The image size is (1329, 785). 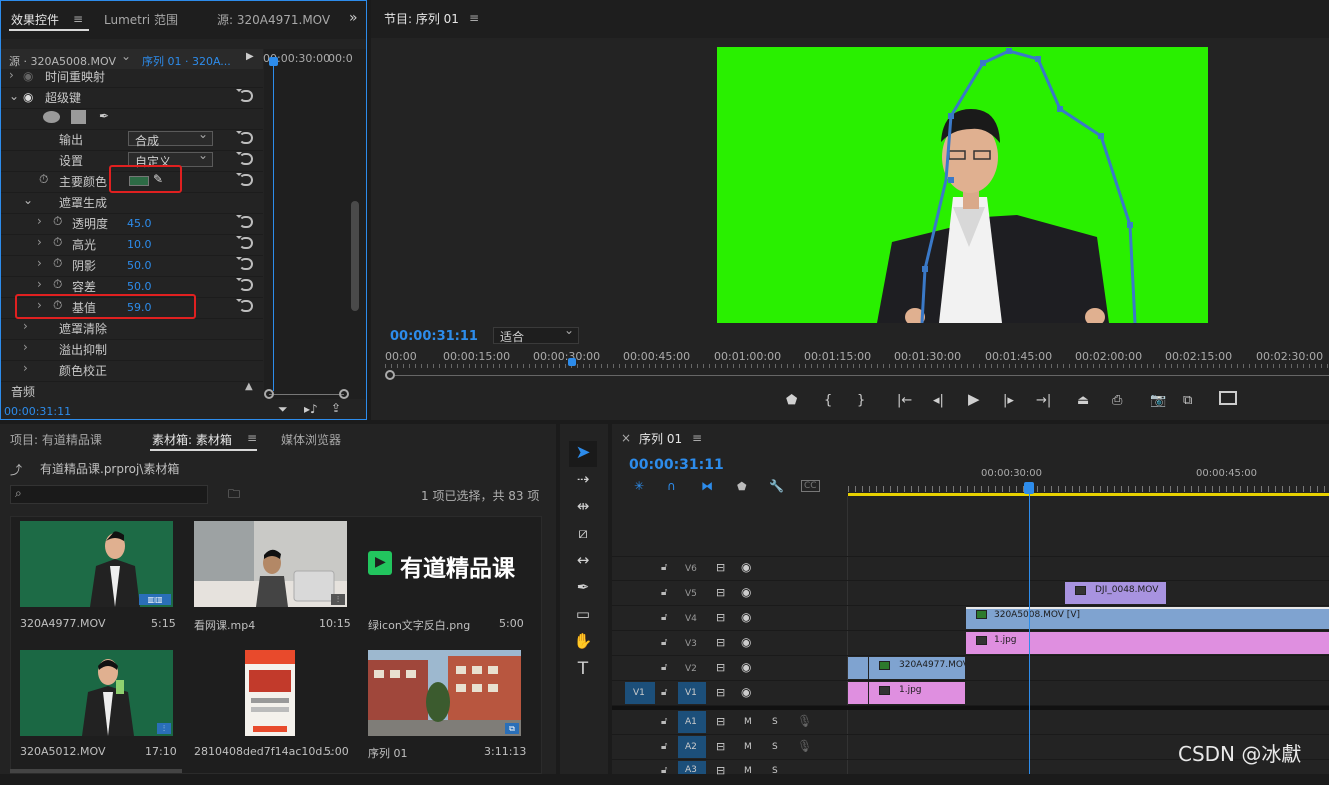 I want to click on search-input: ⌕, so click(x=109, y=494).